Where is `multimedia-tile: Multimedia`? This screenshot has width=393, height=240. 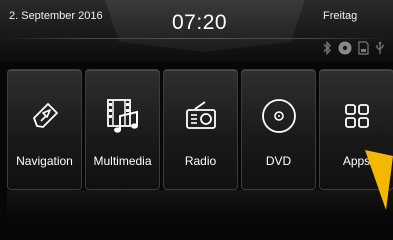
multimedia-tile: Multimedia is located at coordinates (122, 129).